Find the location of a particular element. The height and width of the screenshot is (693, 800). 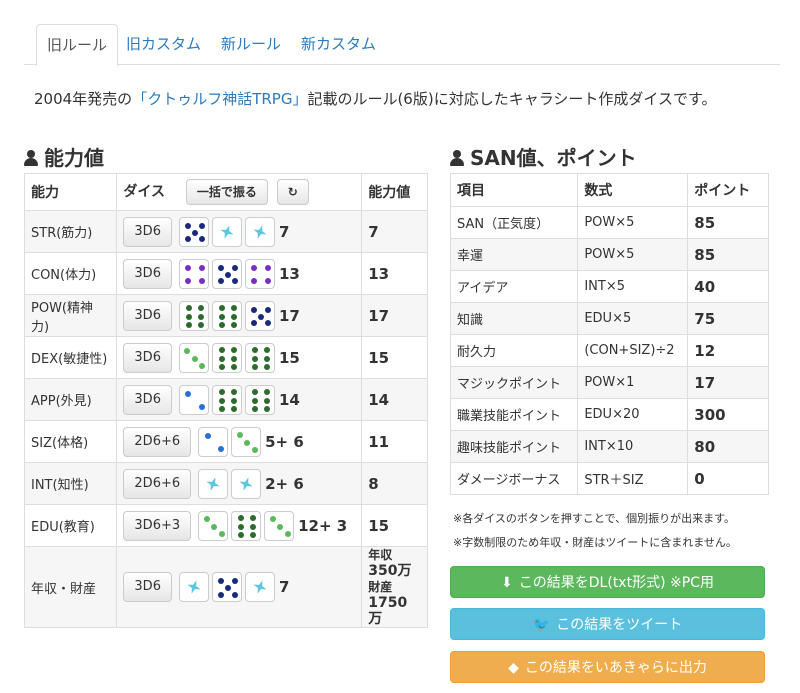

header-dice: ダイス 一括で振る ↻ is located at coordinates (239, 192).